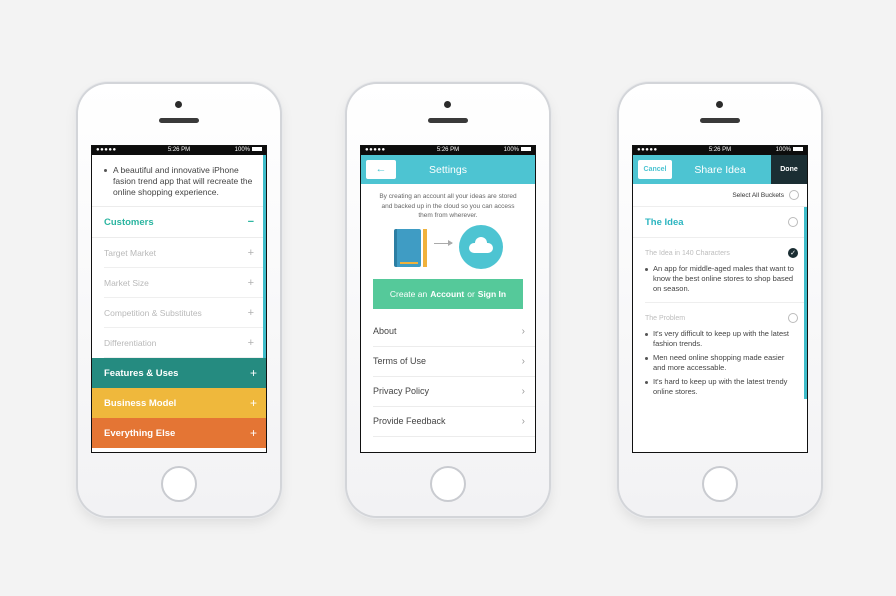 The width and height of the screenshot is (896, 596). I want to click on menu-item-terms: Terms of Use ›, so click(454, 362).